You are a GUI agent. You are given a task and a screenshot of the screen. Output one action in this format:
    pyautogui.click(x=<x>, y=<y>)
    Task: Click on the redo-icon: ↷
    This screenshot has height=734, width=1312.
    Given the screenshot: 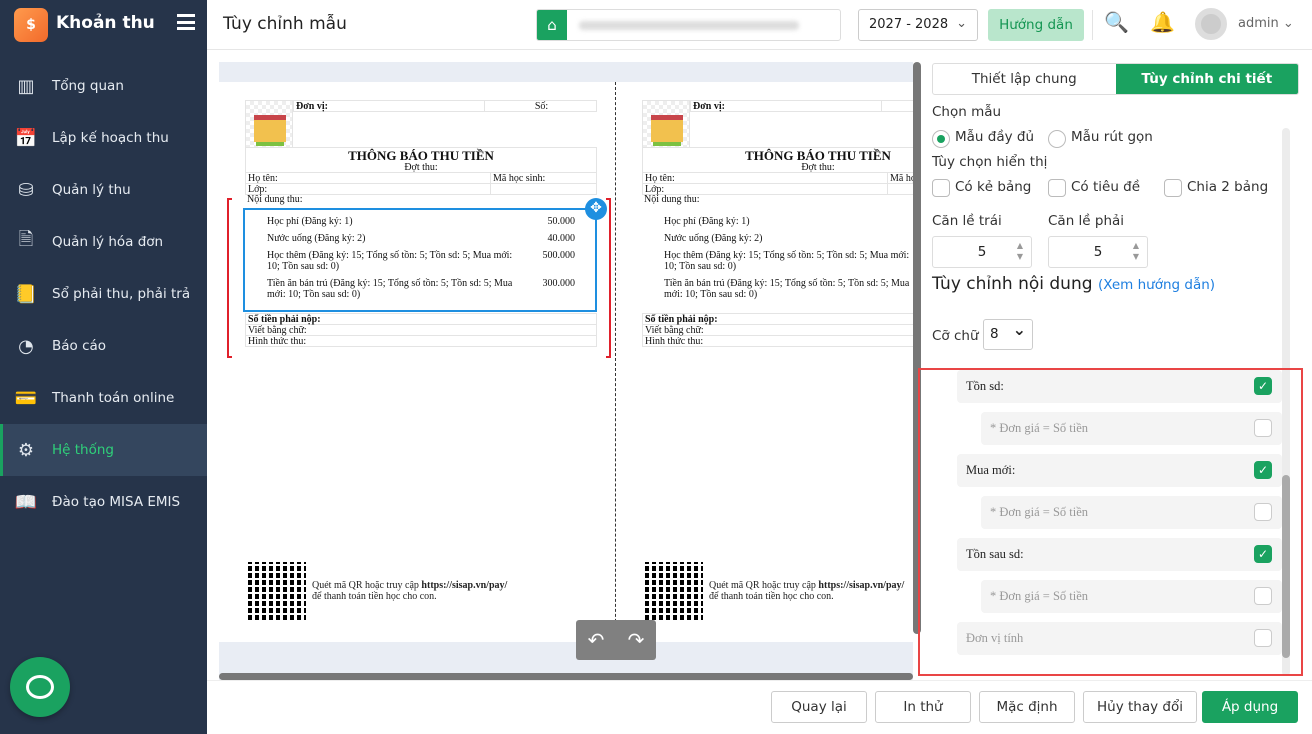 What is the action you would take?
    pyautogui.click(x=636, y=640)
    